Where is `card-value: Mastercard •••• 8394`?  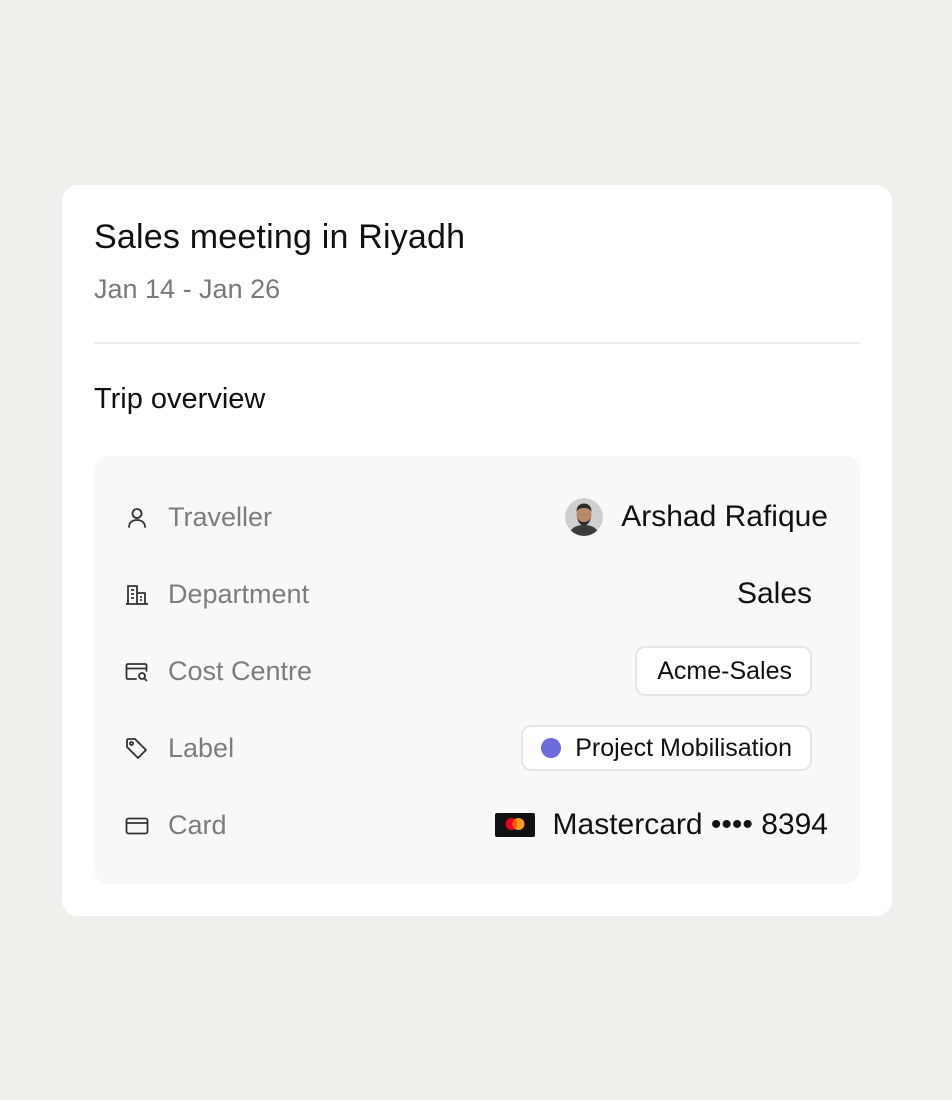
card-value: Mastercard •••• 8394 is located at coordinates (661, 825).